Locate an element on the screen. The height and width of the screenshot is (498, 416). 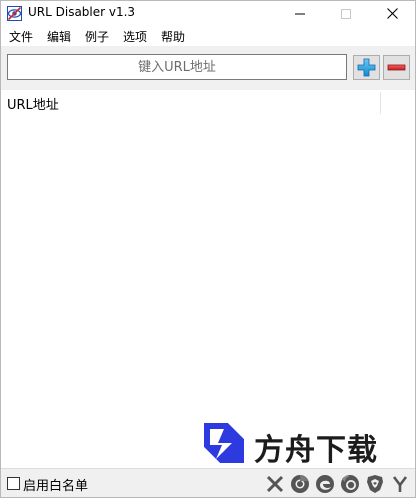
maximize-icon is located at coordinates (346, 13).